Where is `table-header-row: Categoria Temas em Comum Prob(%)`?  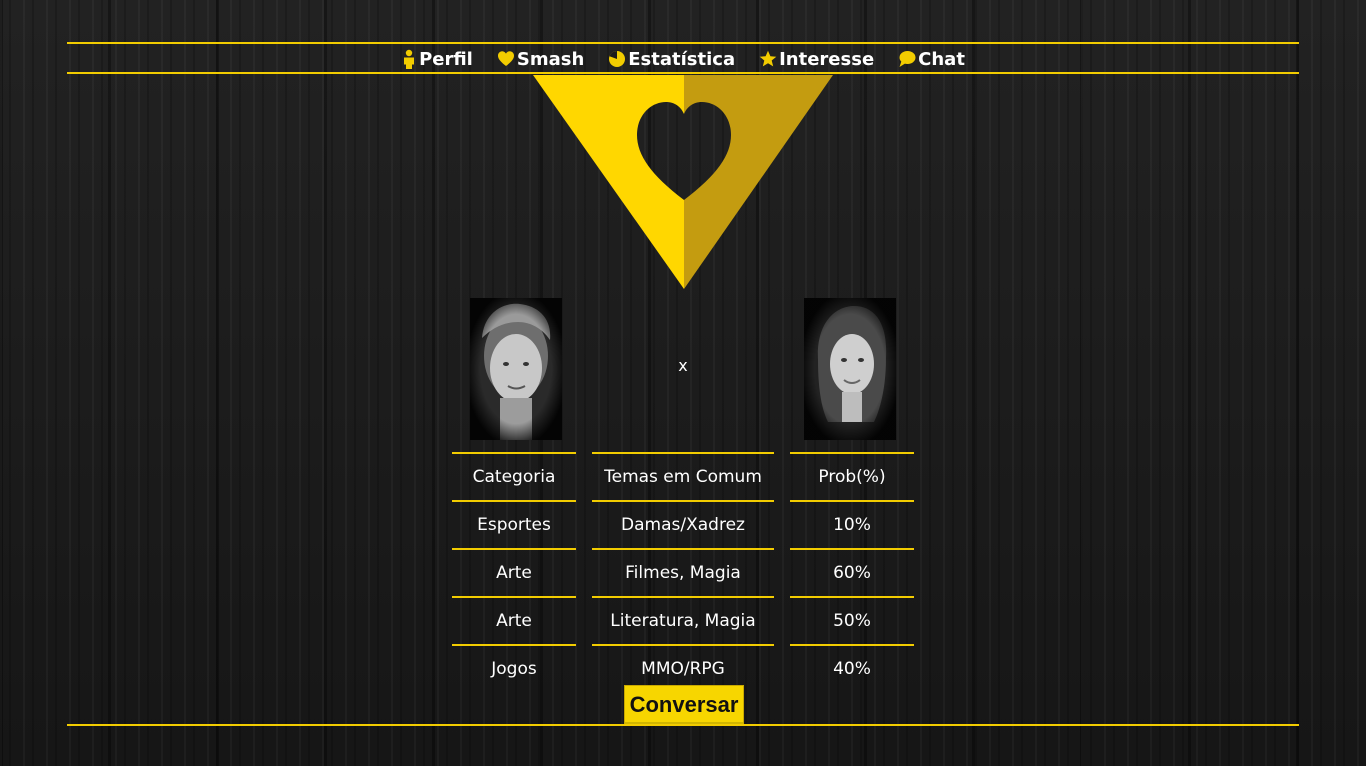 table-header-row: Categoria Temas em Comum Prob(%) is located at coordinates (683, 476).